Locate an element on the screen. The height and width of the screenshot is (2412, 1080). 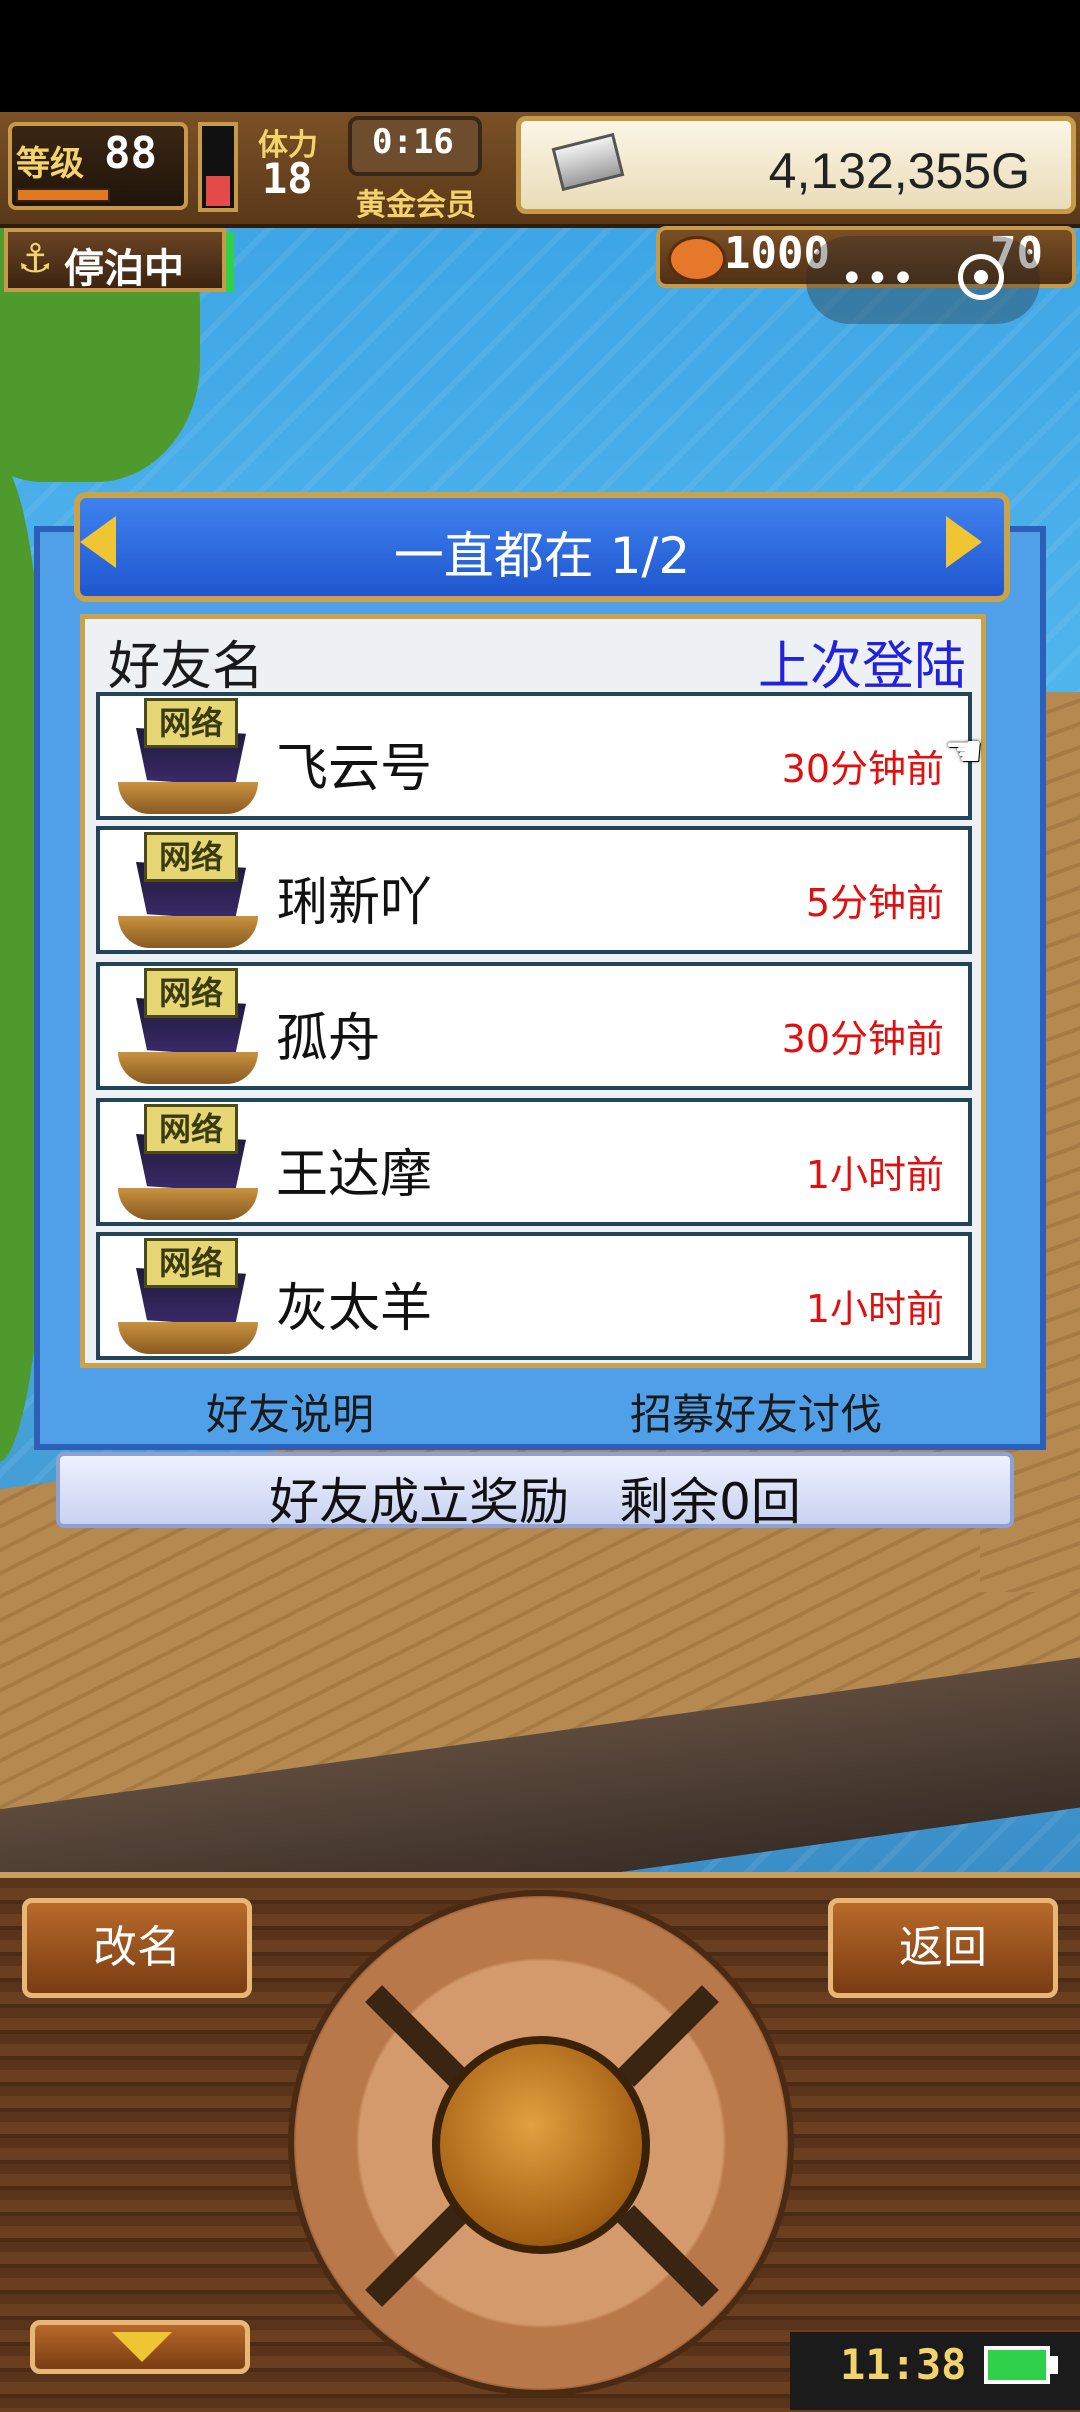
gold-value: 4,132,355G is located at coordinates (899, 171).